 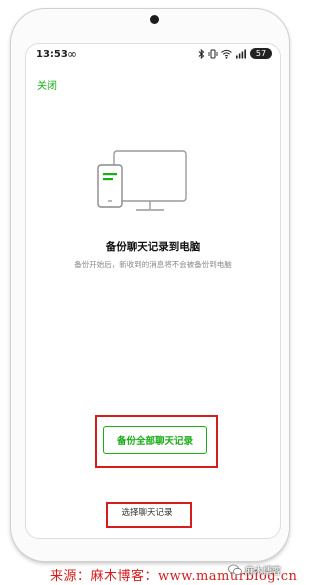 I want to click on page-subtitle: 备份开始后，新收到的消息将不会被备份到电脑, so click(x=153, y=264).